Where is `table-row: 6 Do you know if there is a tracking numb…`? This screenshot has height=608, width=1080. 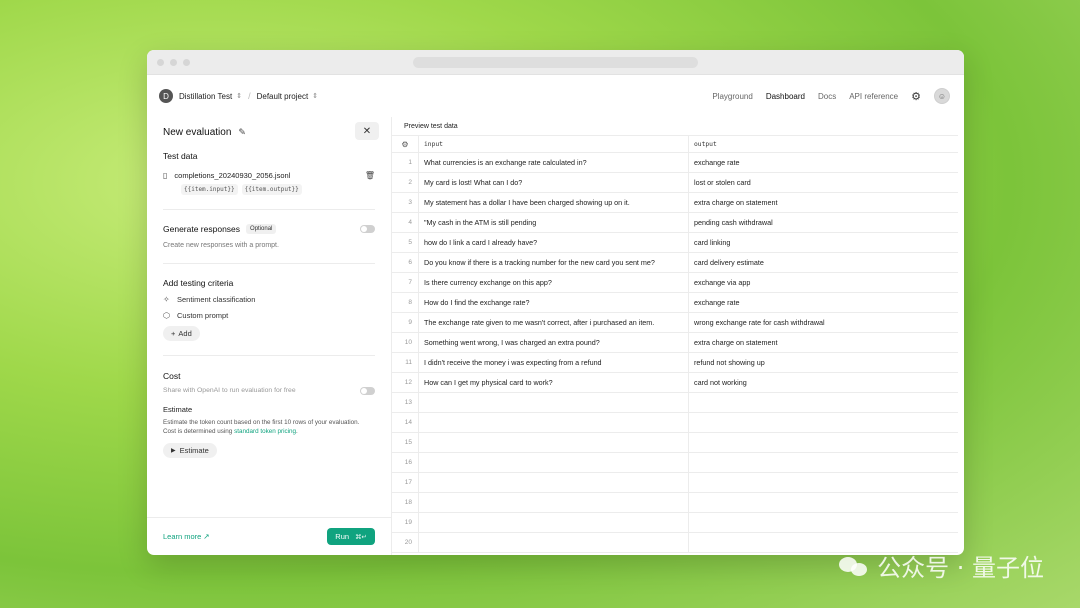
table-row: 6 Do you know if there is a tracking numb… is located at coordinates (675, 263).